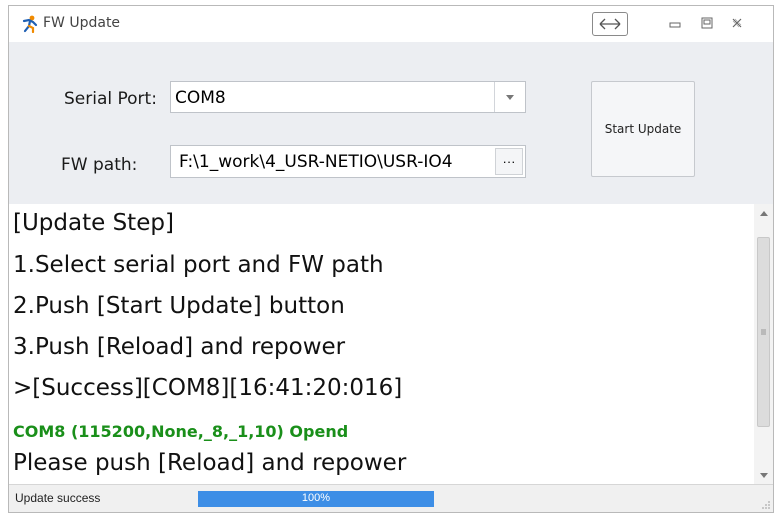  I want to click on browse-button: ···, so click(509, 161).